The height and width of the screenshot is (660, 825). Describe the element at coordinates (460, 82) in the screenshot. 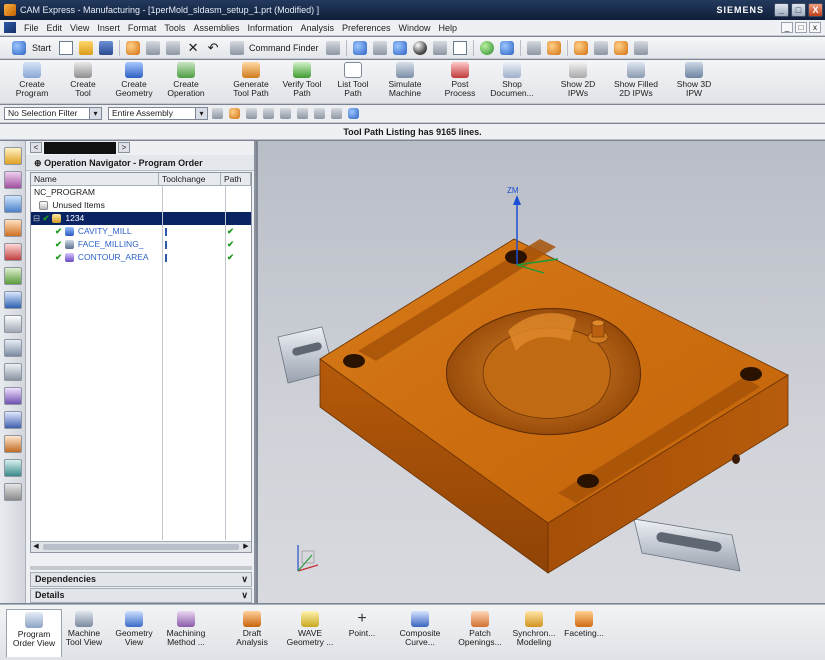

I see `post-process-button: Post Process` at that location.